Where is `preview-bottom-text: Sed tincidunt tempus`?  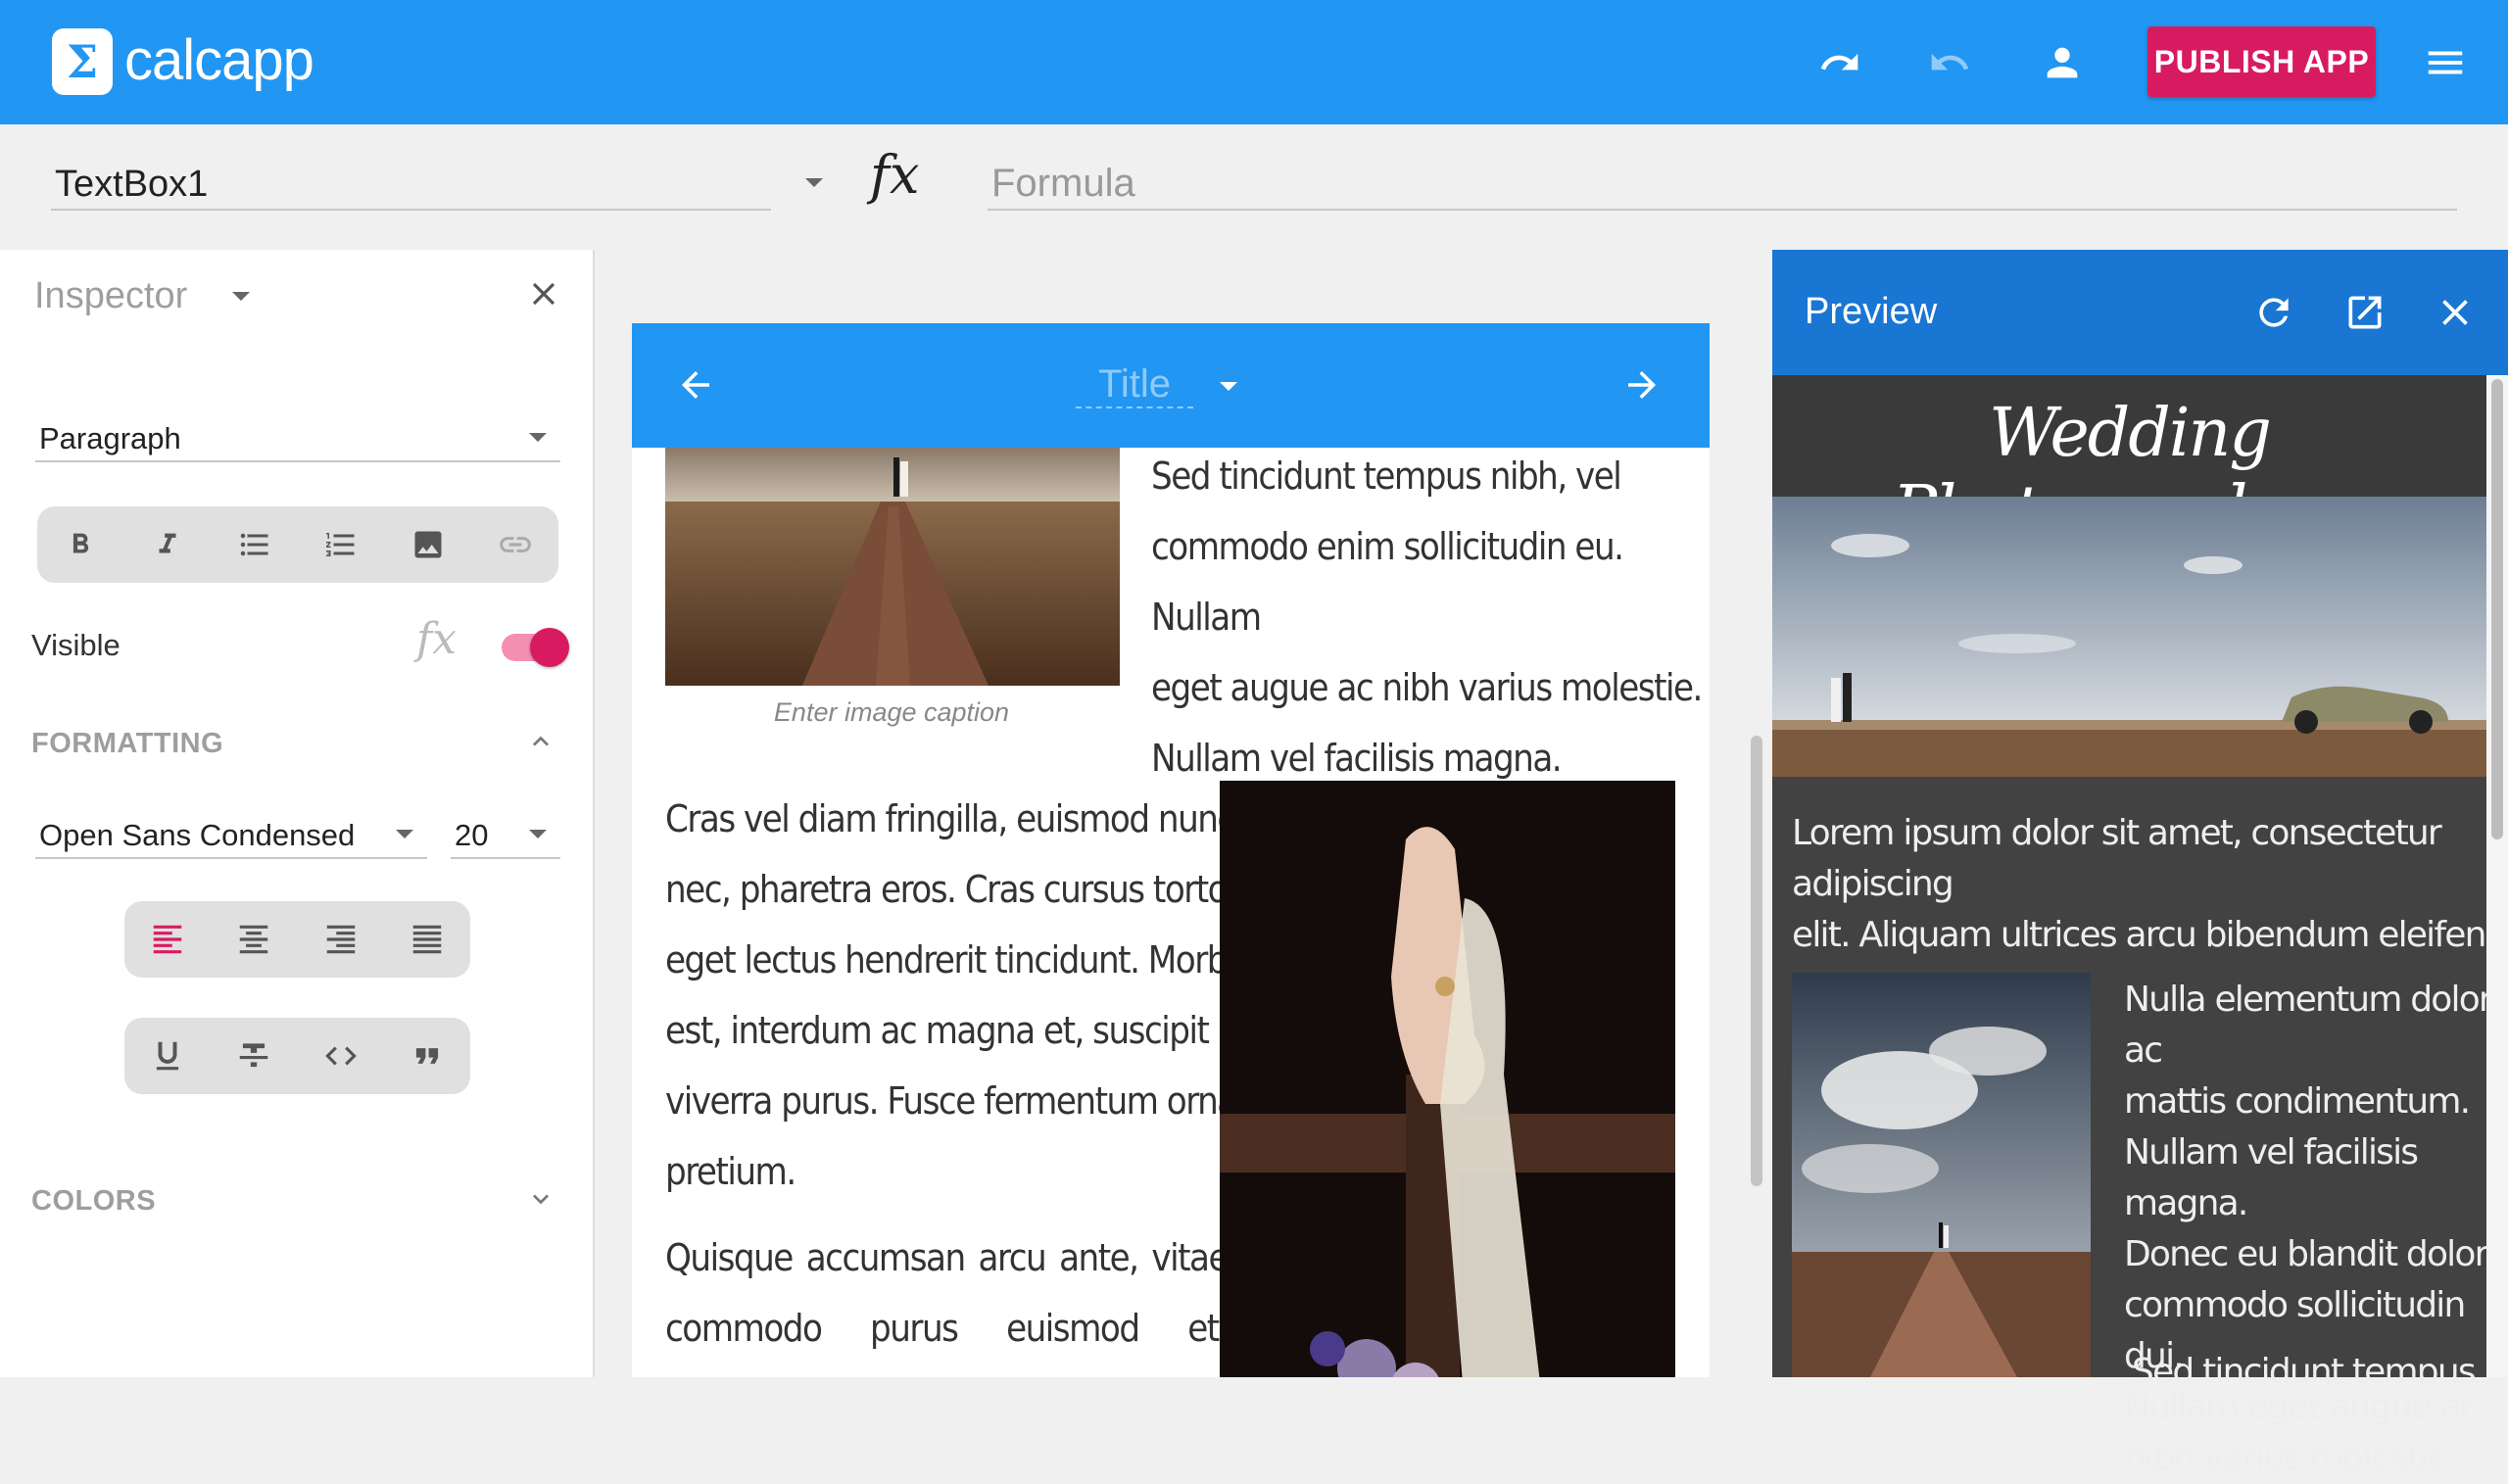
preview-bottom-text: Sed tincidunt tempus is located at coordinates (2304, 1372).